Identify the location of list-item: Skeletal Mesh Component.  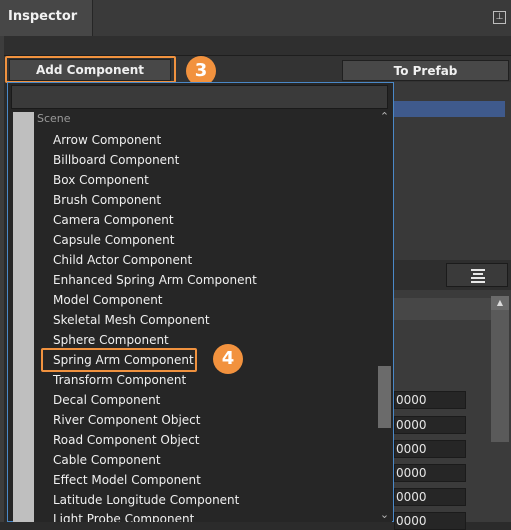
(131, 320).